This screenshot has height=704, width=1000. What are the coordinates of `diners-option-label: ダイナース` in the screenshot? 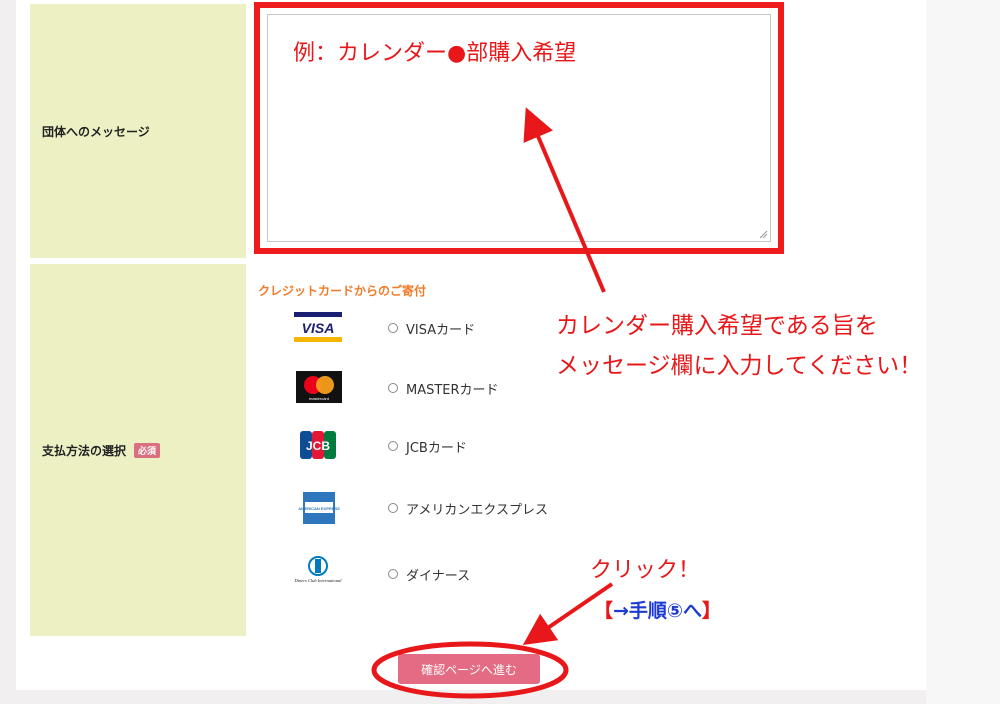 It's located at (438, 576).